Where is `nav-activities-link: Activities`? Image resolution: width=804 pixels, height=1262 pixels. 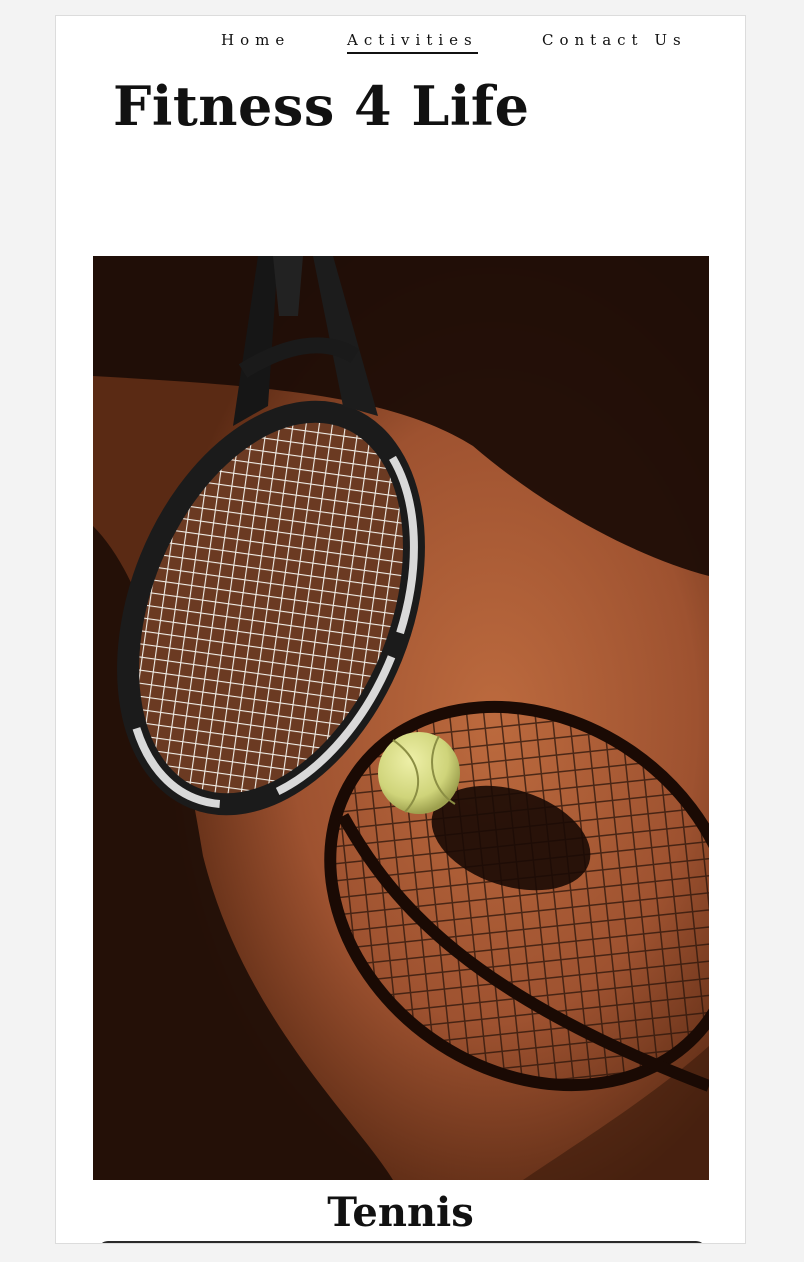
nav-activities-link: Activities is located at coordinates (412, 42).